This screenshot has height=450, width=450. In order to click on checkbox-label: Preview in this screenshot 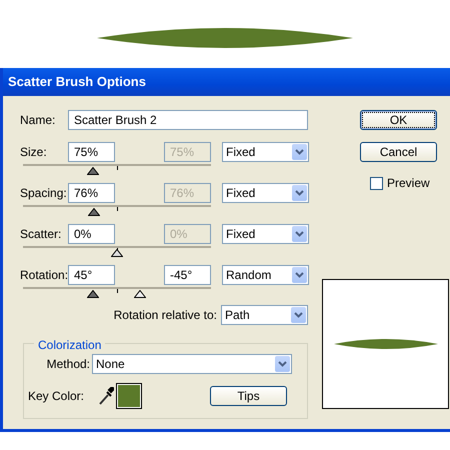, I will do `click(408, 183)`.